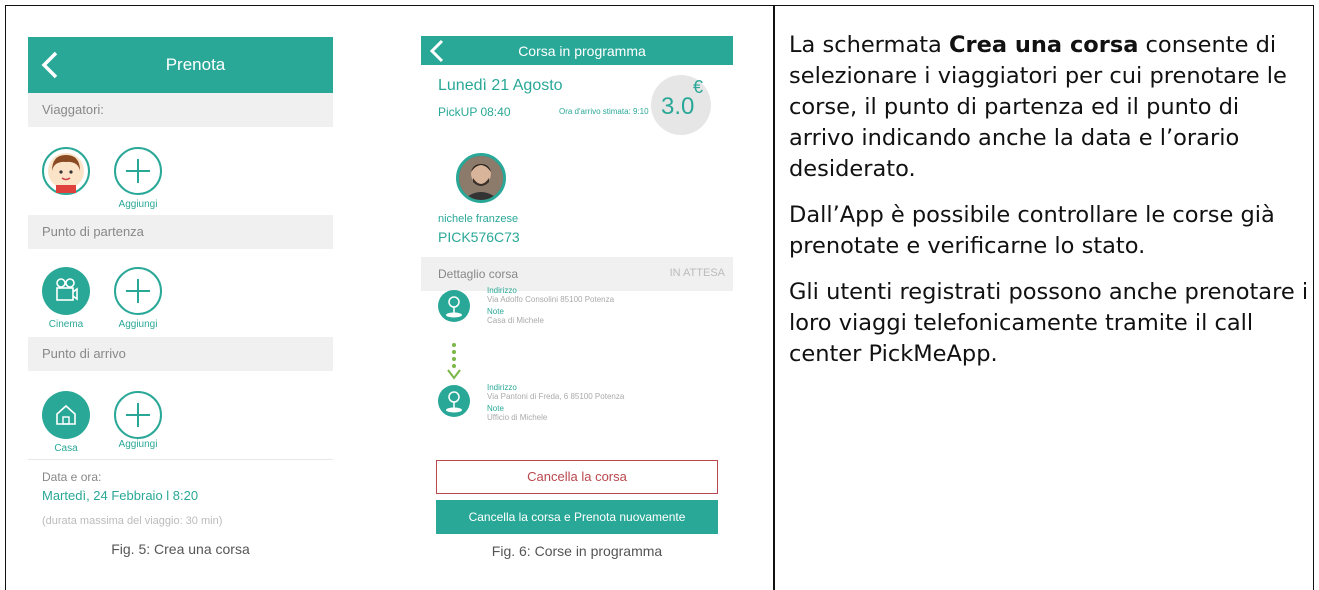 This screenshot has height=590, width=1319. What do you see at coordinates (180, 110) in the screenshot?
I see `section-travelers: Viaggatori:` at bounding box center [180, 110].